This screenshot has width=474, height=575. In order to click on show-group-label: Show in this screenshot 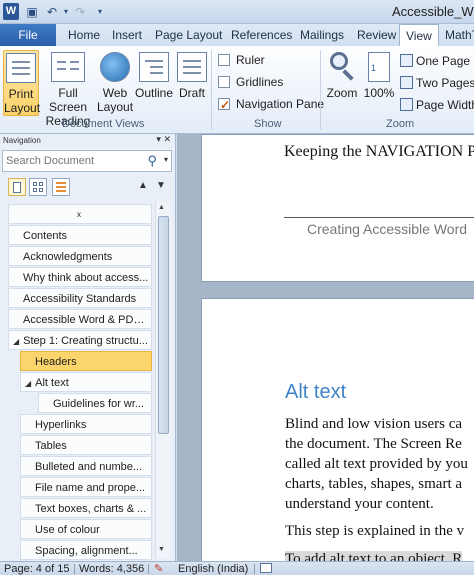, I will do `click(268, 124)`.